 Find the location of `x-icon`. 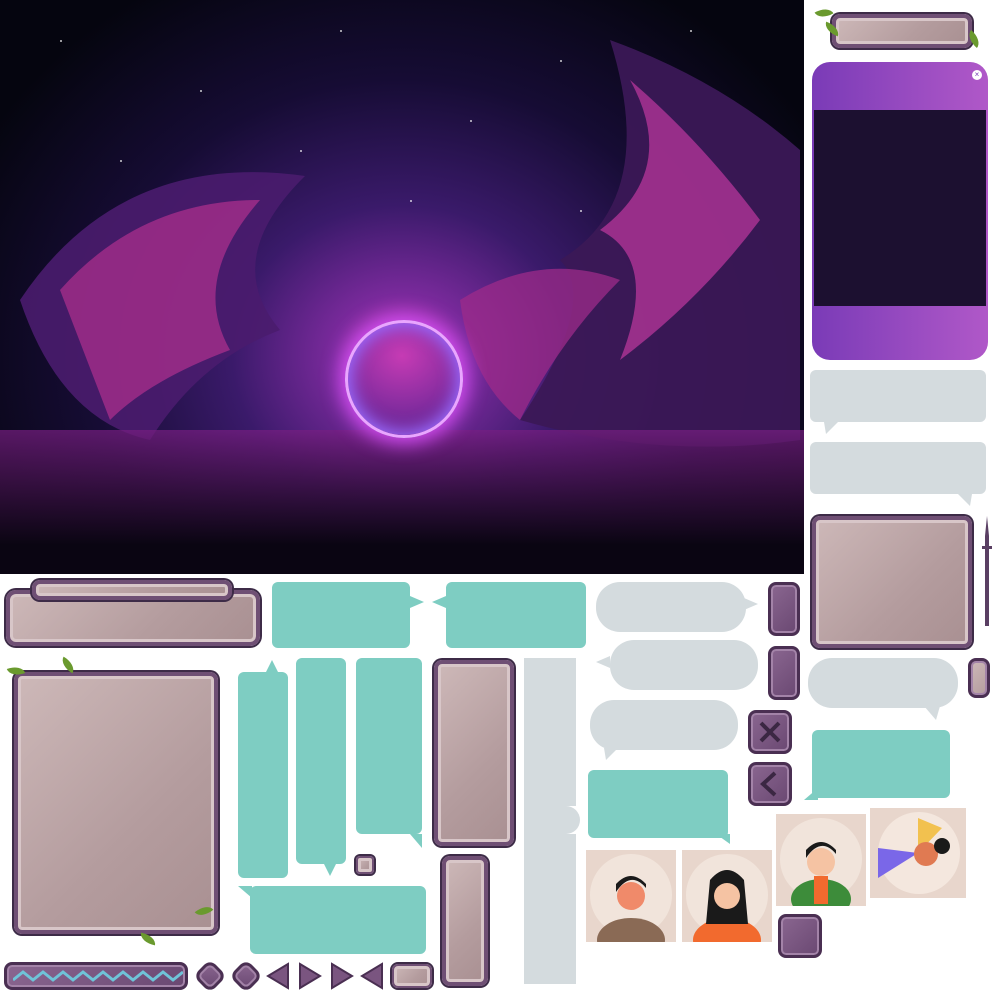

x-icon is located at coordinates (770, 732).